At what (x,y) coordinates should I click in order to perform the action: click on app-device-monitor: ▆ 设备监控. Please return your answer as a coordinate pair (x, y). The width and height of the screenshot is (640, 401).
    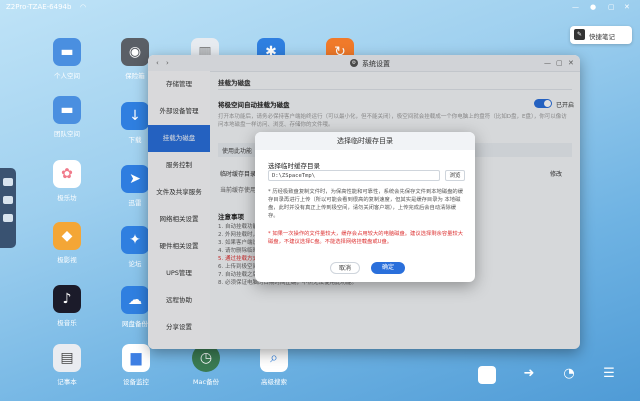
    Looking at the image, I should click on (136, 365).